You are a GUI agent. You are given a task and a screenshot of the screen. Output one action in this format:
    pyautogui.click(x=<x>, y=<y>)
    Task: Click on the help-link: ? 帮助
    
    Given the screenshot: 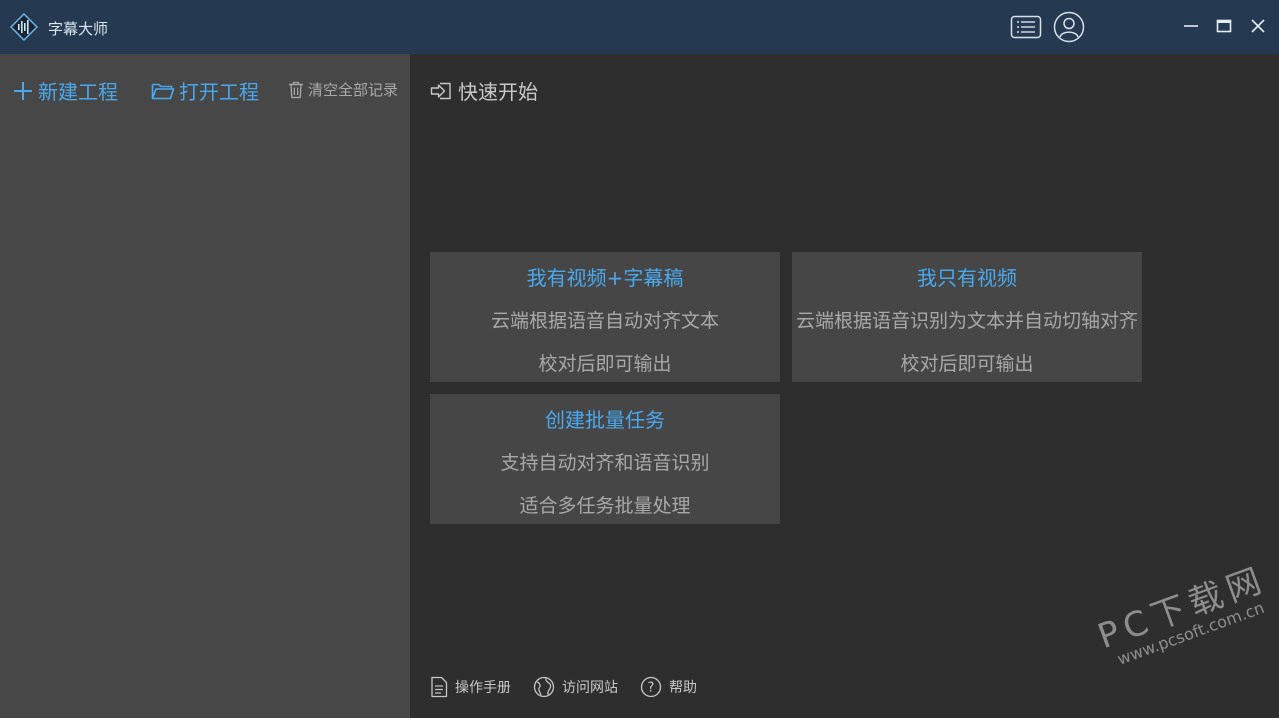 What is the action you would take?
    pyautogui.click(x=668, y=687)
    